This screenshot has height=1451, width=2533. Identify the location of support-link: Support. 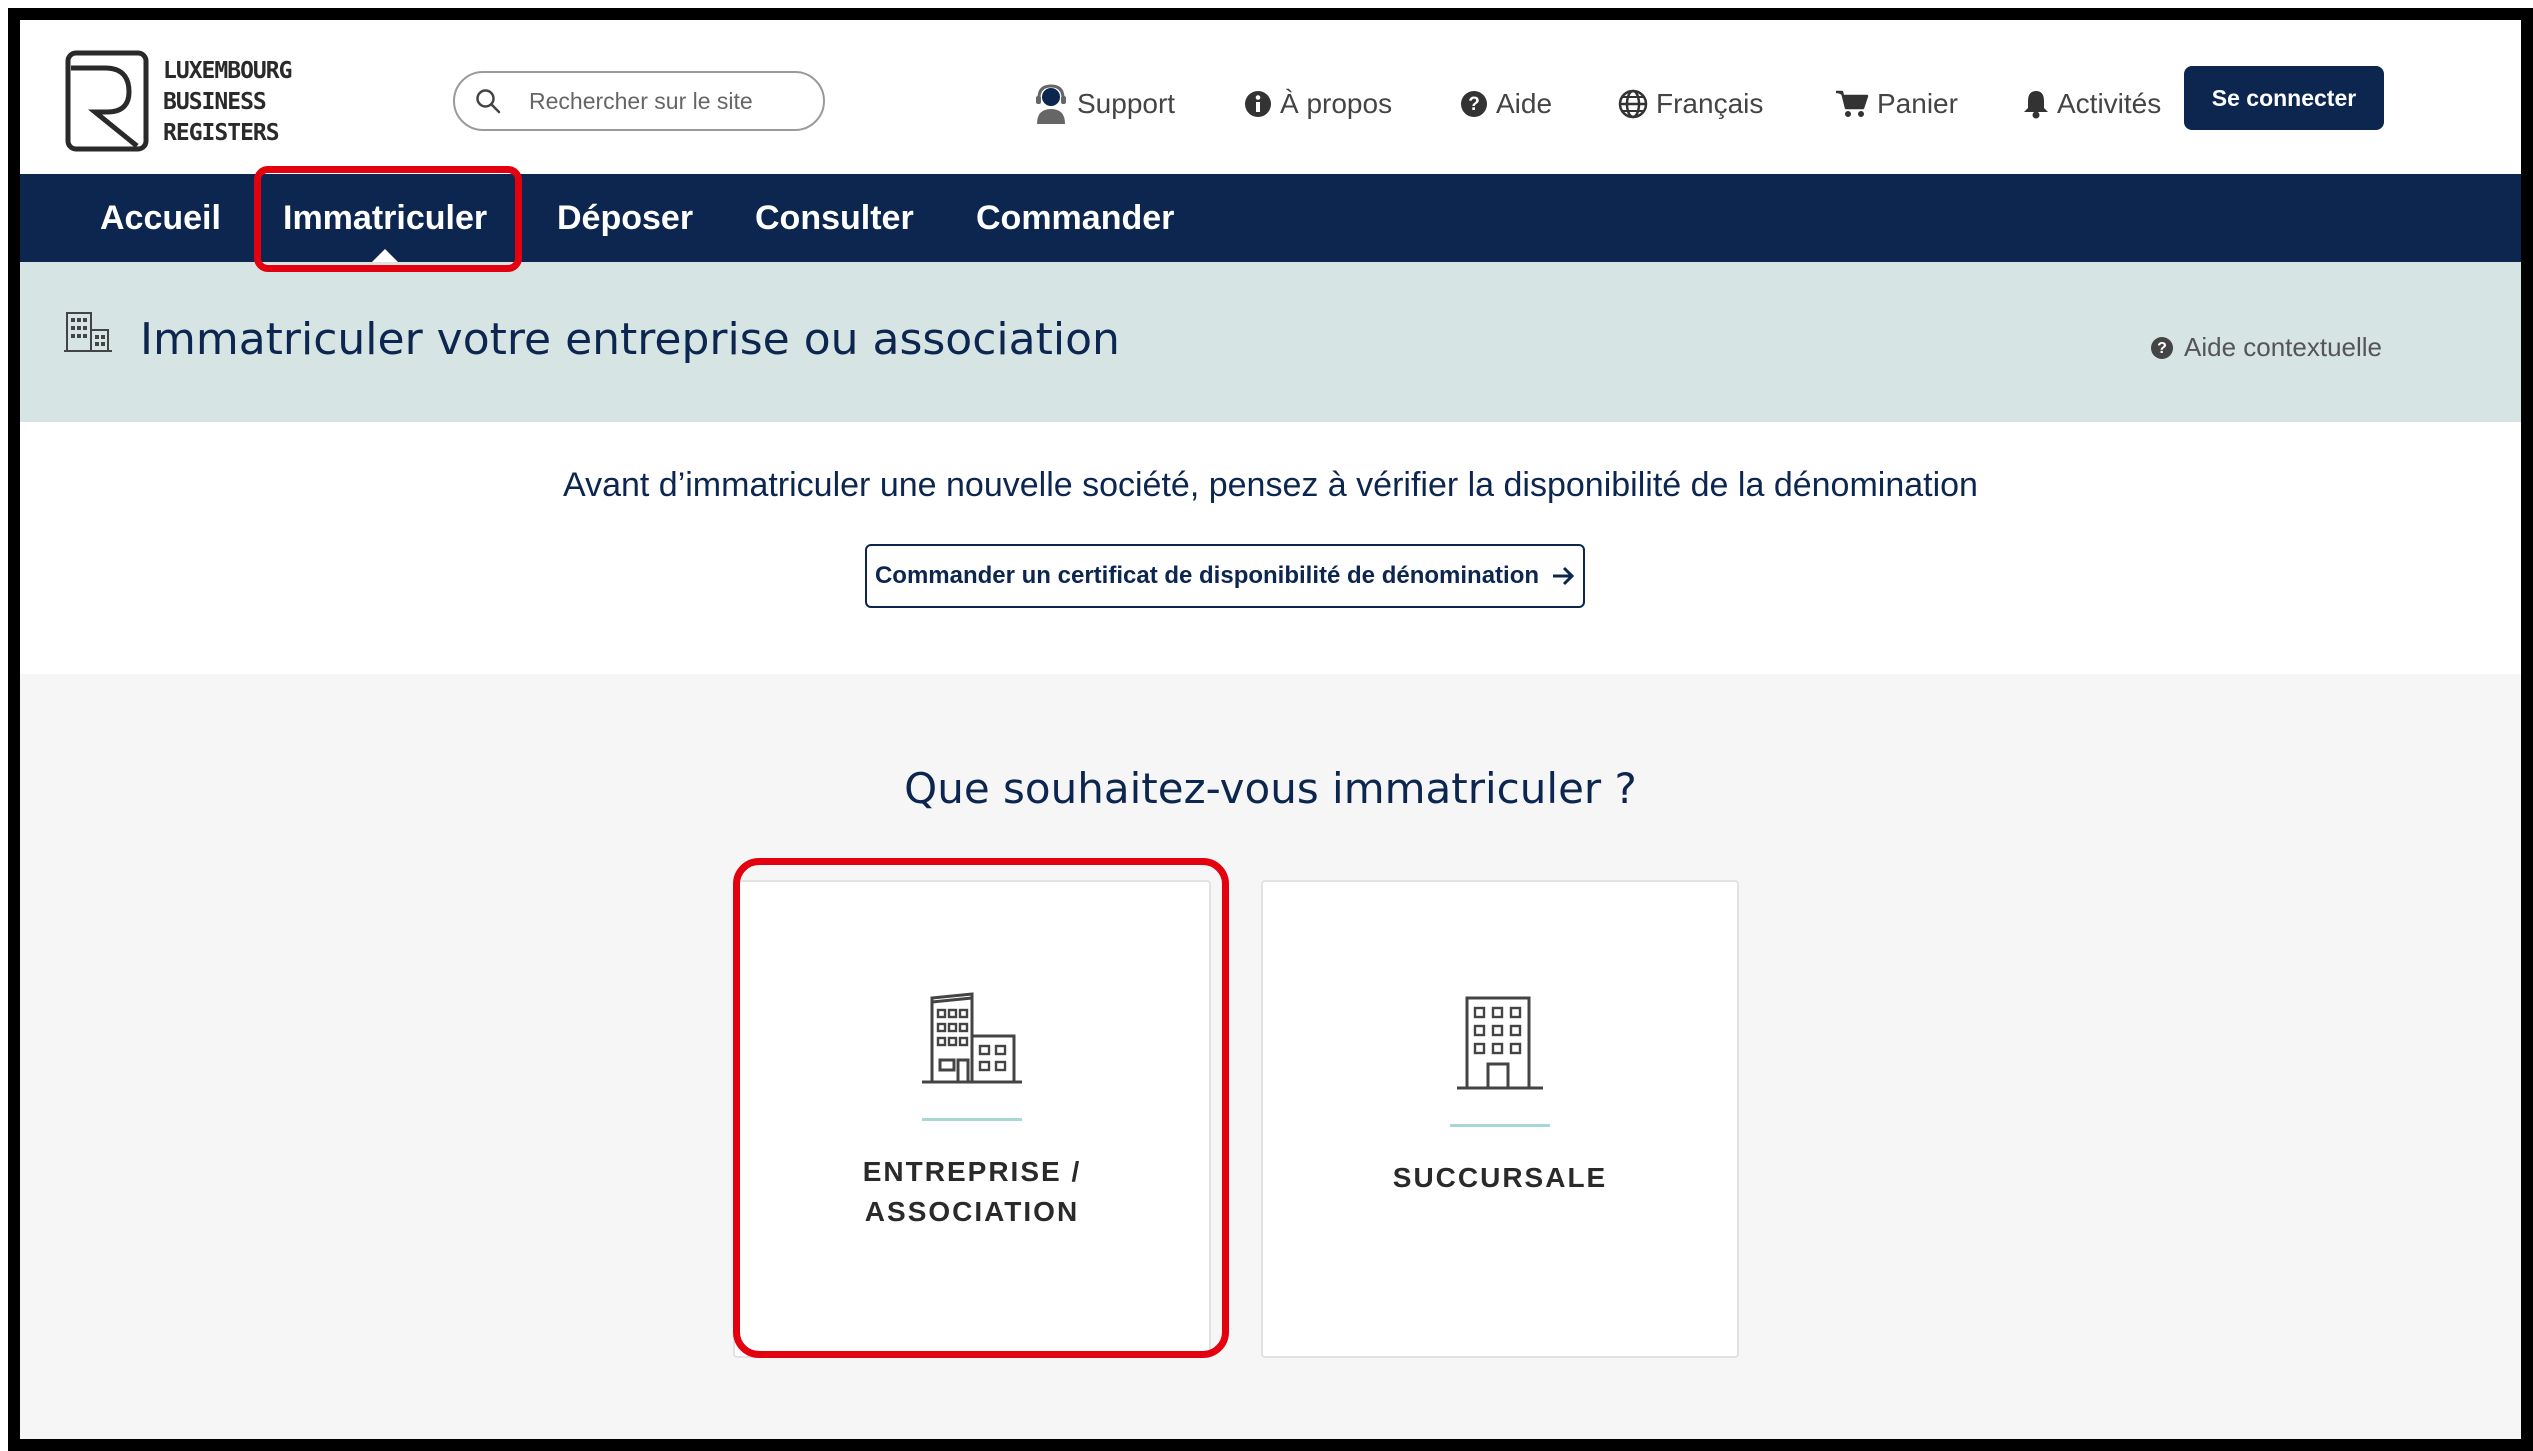
(1104, 104).